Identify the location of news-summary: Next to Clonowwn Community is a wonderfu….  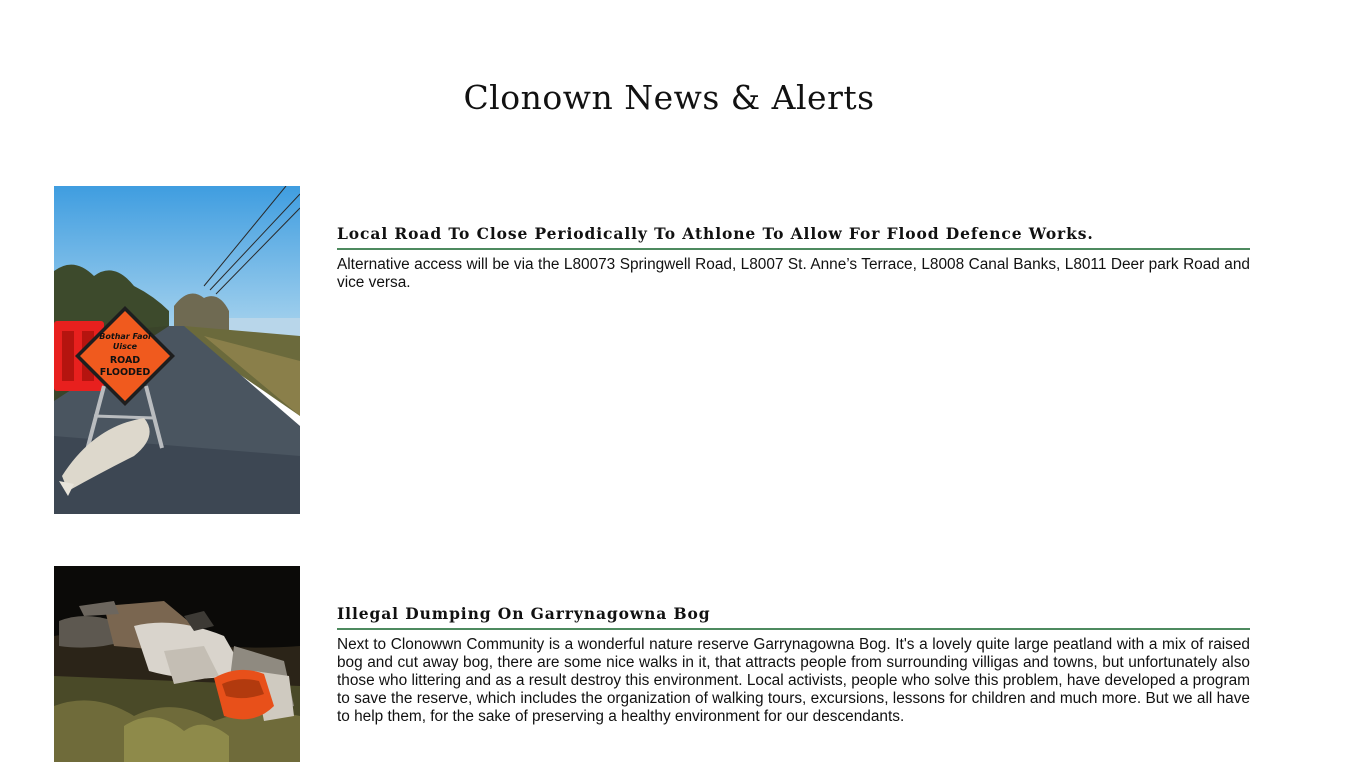
(793, 680).